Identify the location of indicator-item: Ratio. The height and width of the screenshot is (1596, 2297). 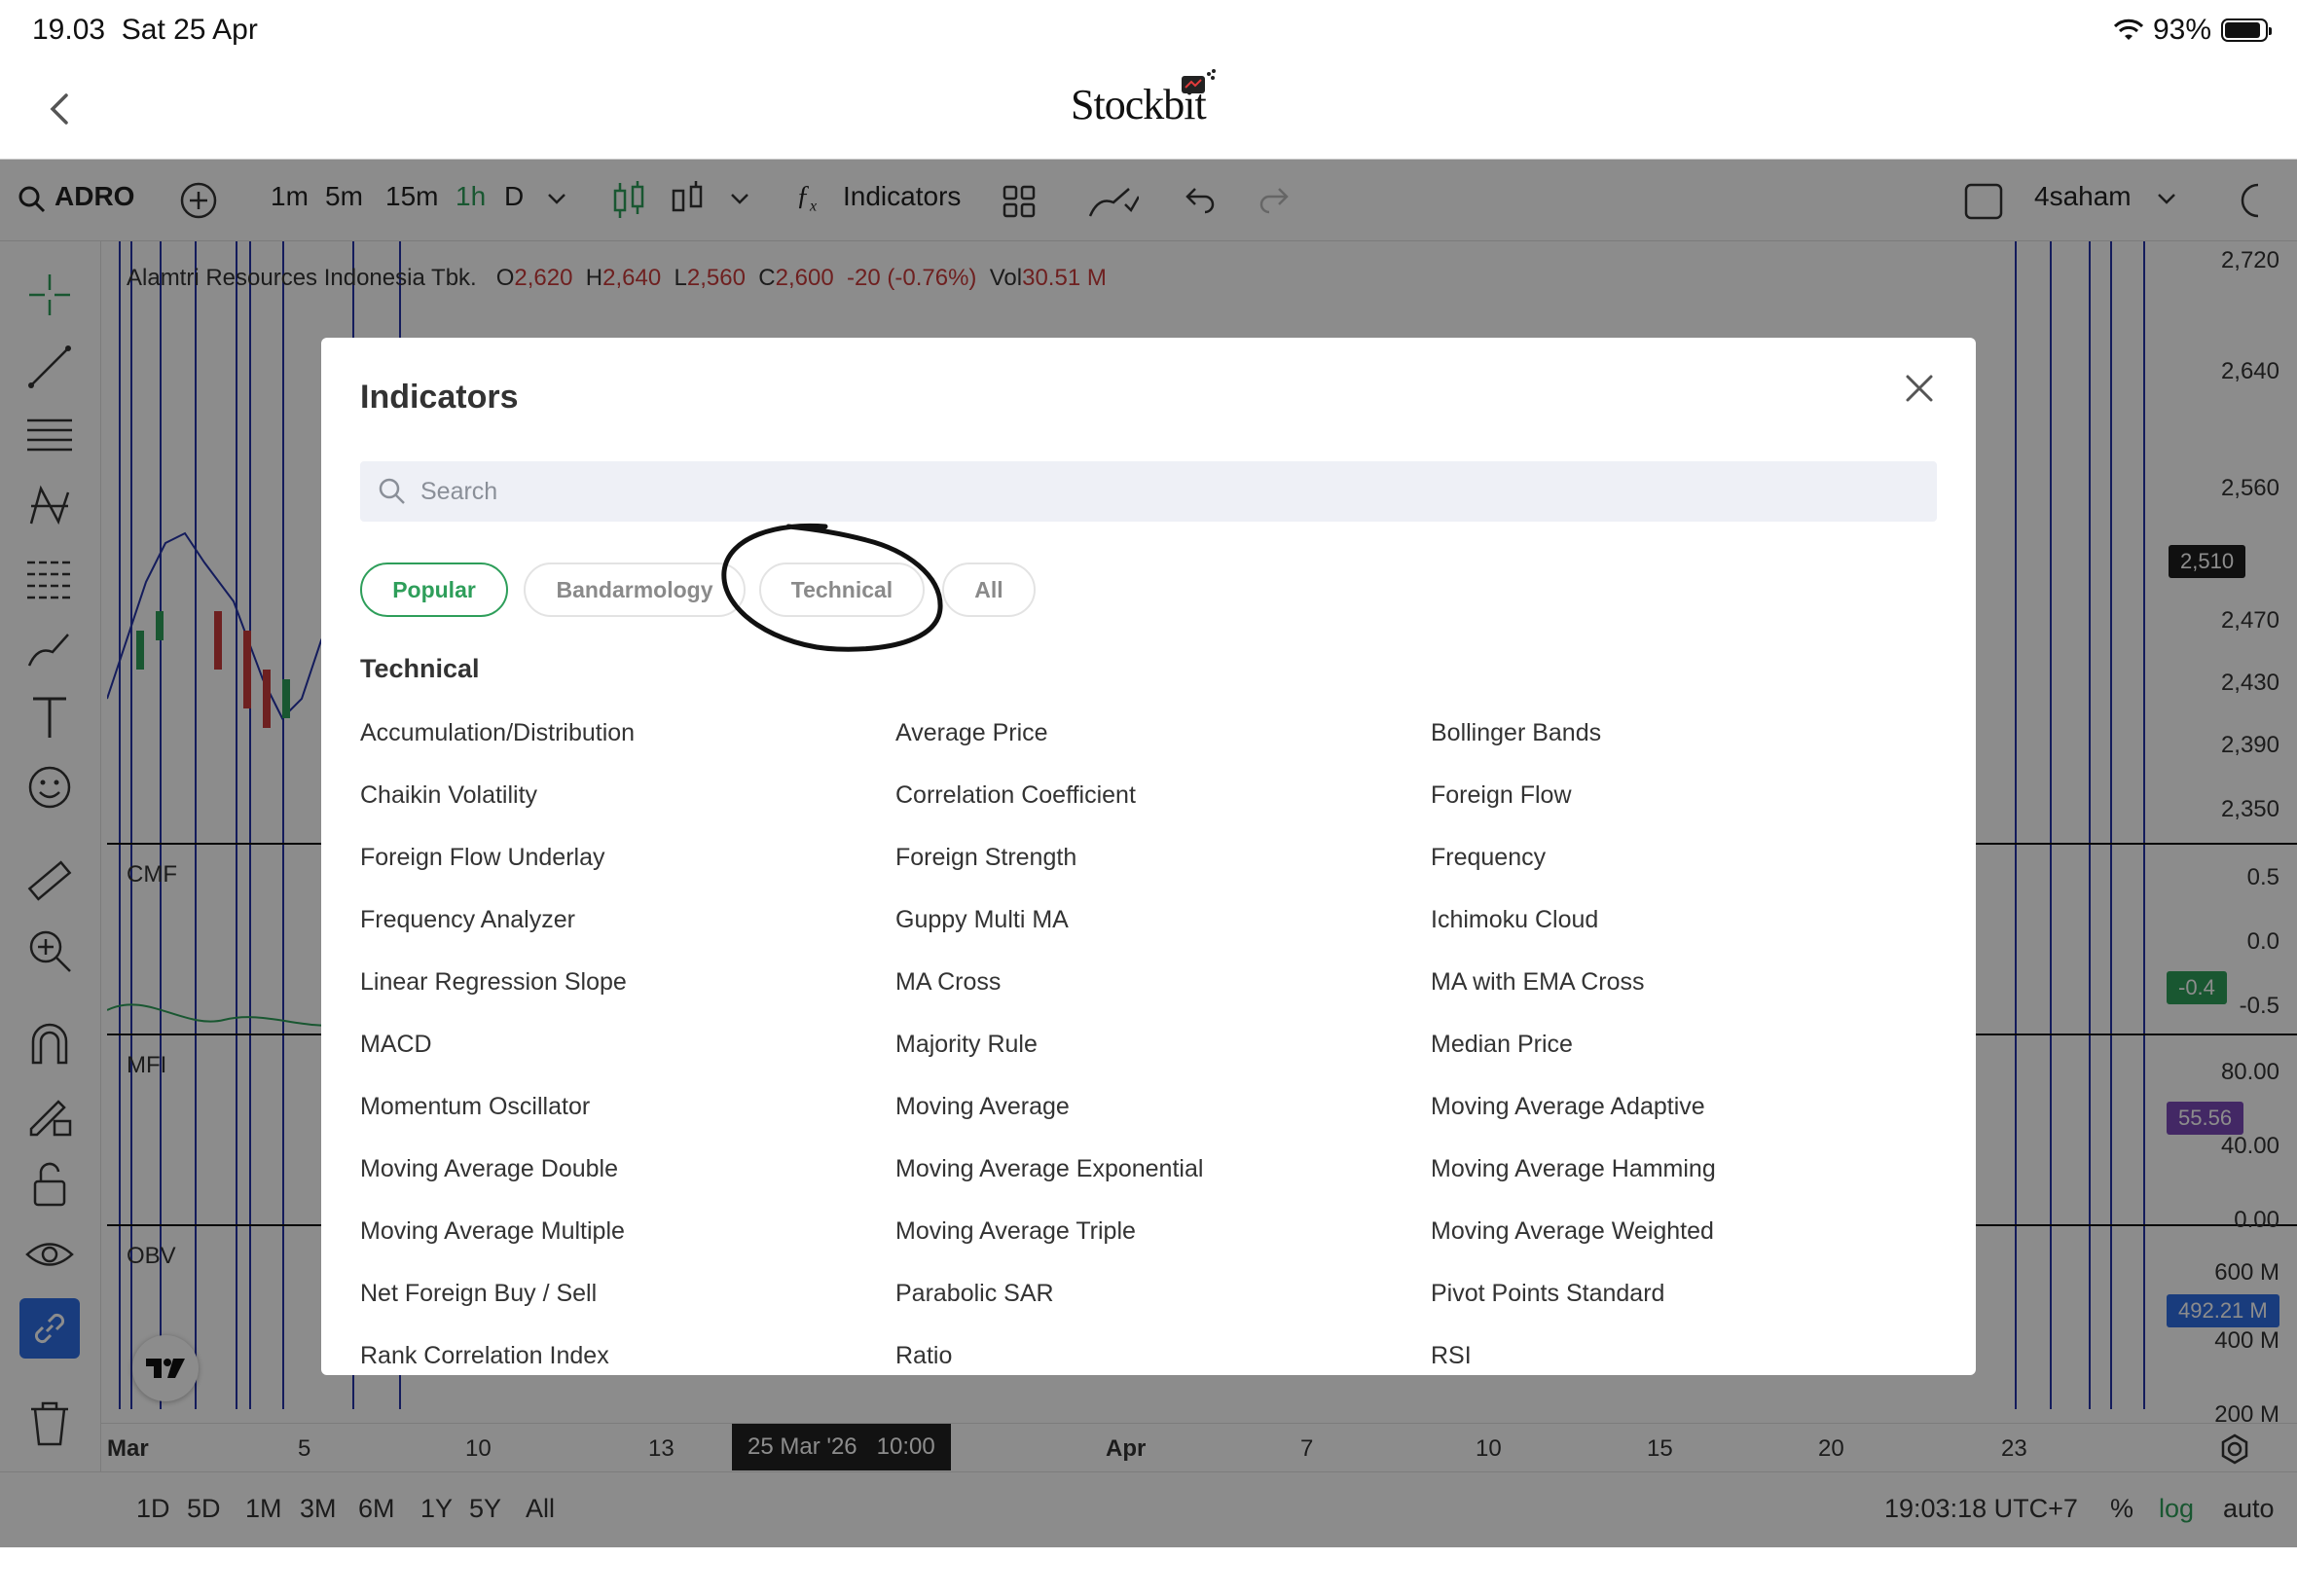
(923, 1356).